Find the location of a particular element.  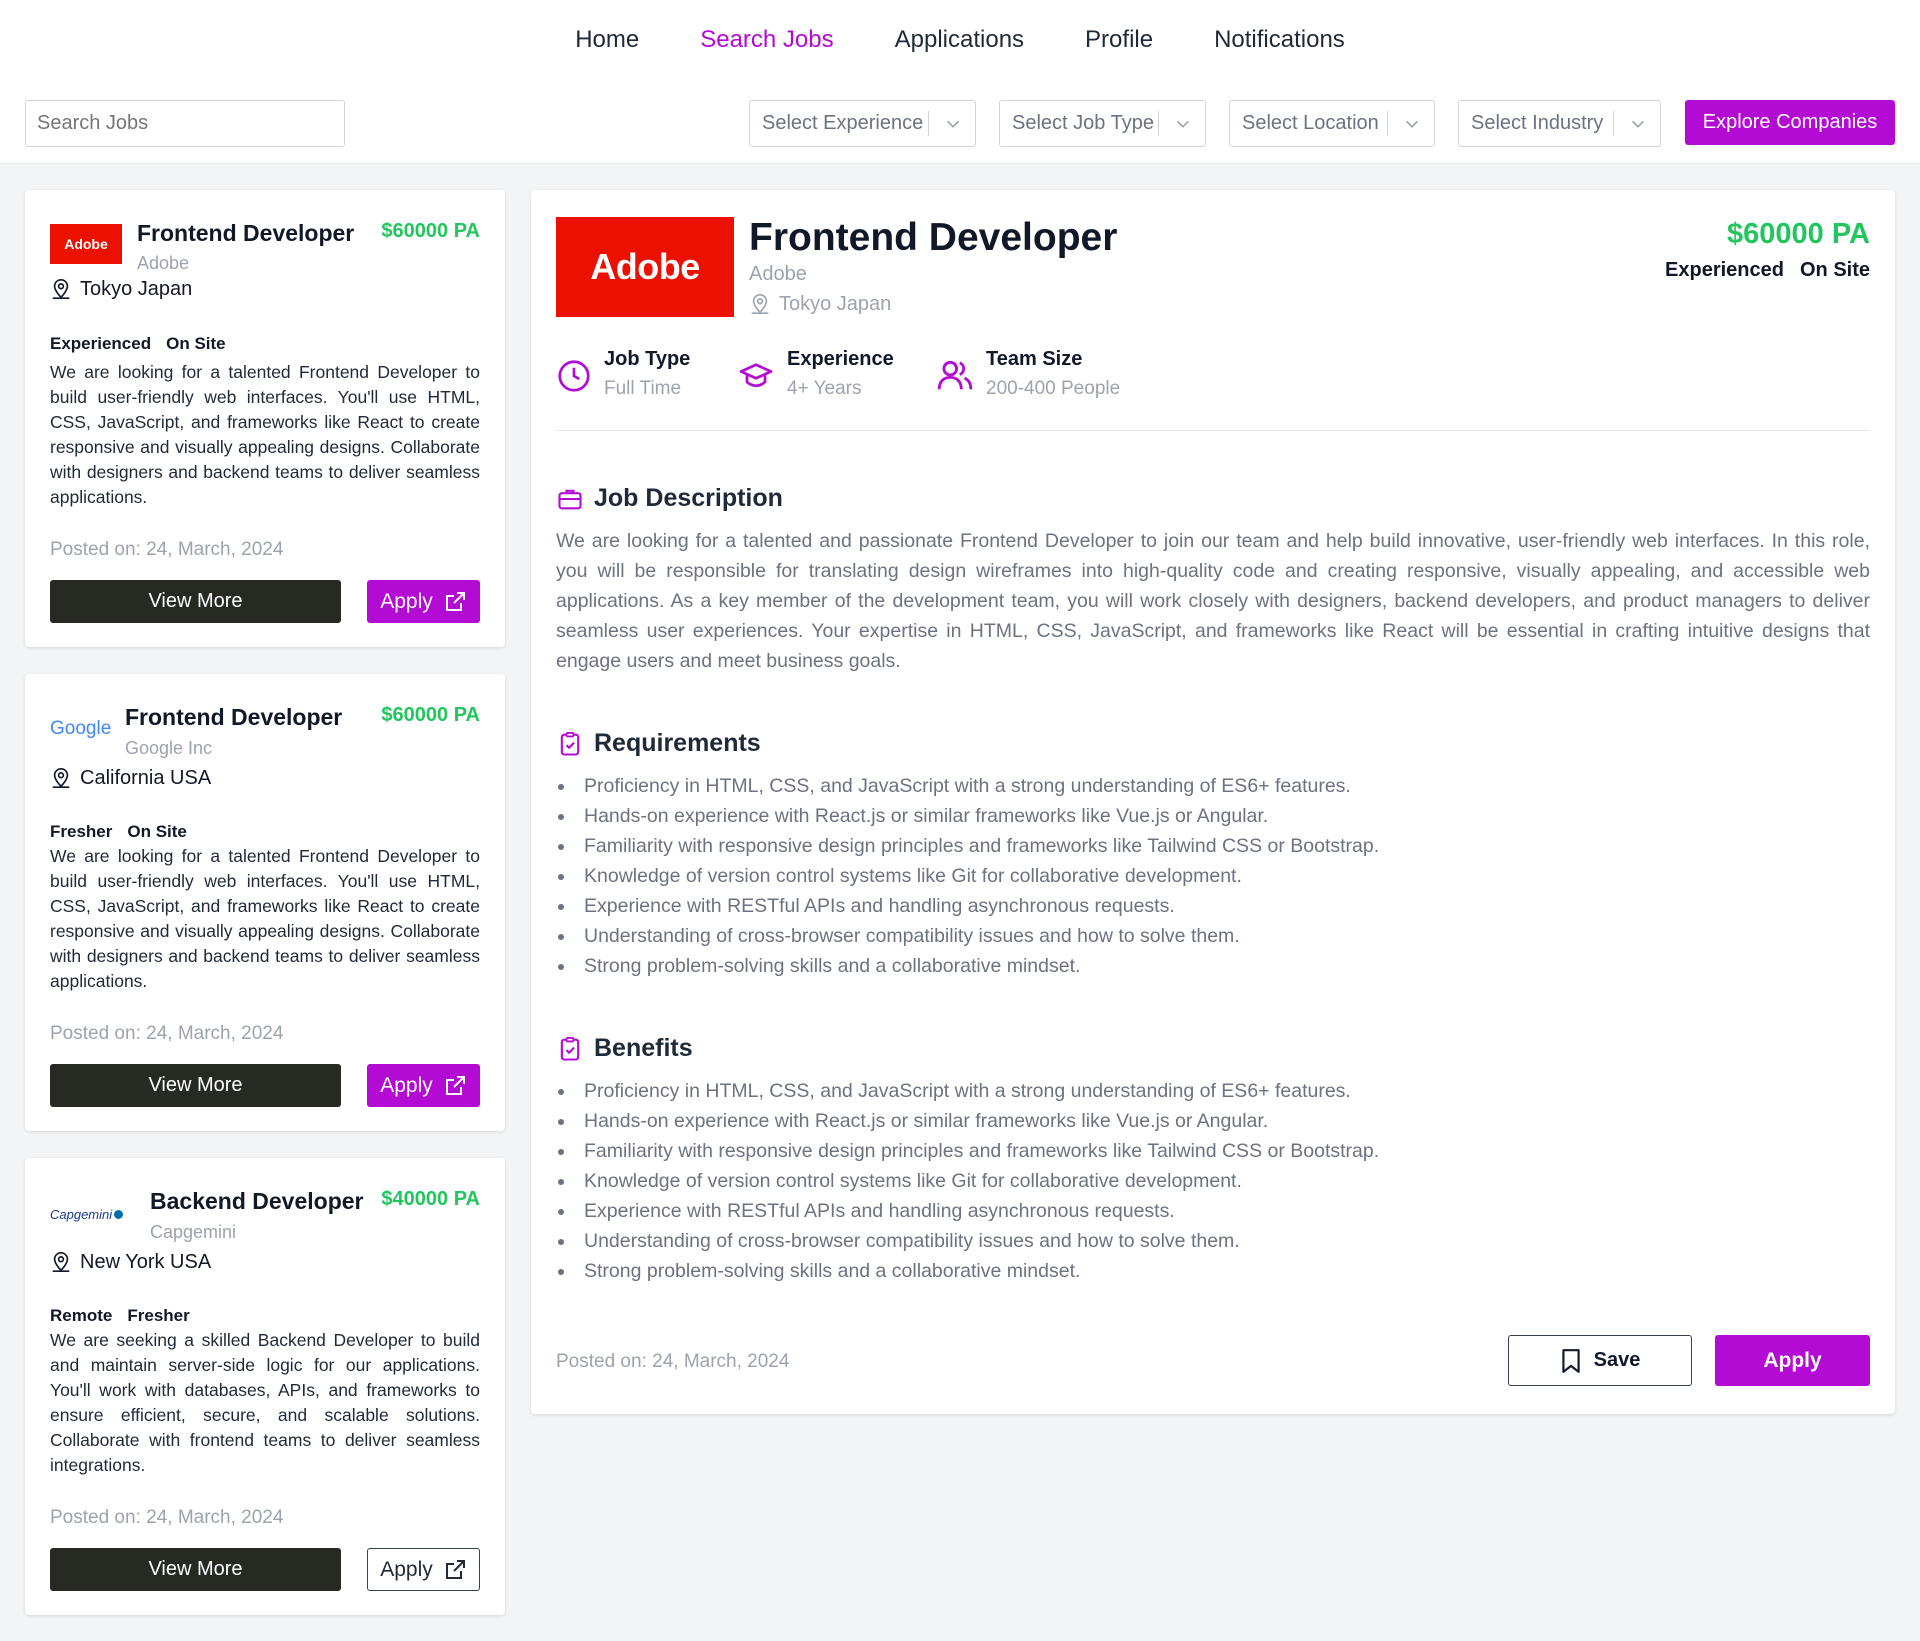

nav-search-jobs: Search Jobs is located at coordinates (766, 40).